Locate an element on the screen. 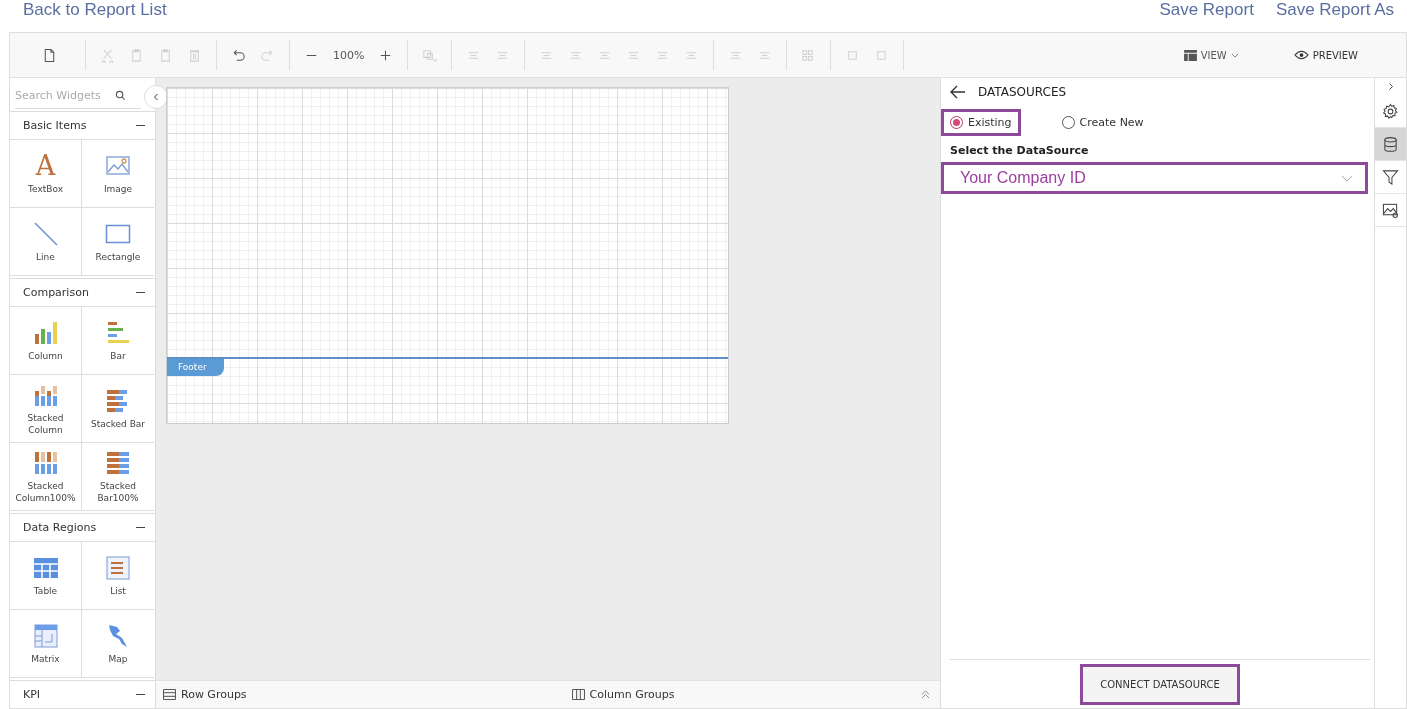 Image resolution: width=1407 pixels, height=709 pixels. radio-option: Existing is located at coordinates (981, 122).